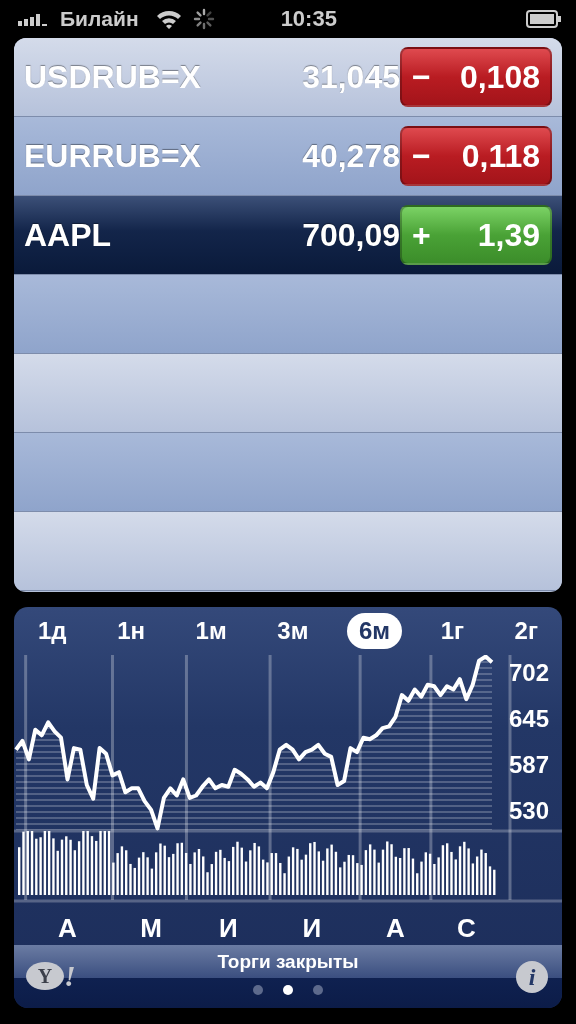 This screenshot has width=576, height=1024. What do you see at coordinates (529, 810) in the screenshot?
I see `y-axis-label: 530` at bounding box center [529, 810].